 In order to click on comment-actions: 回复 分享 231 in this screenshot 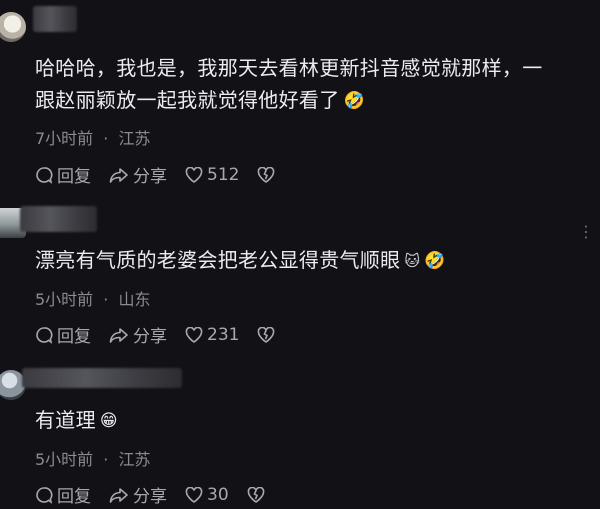, I will do `click(166, 334)`.